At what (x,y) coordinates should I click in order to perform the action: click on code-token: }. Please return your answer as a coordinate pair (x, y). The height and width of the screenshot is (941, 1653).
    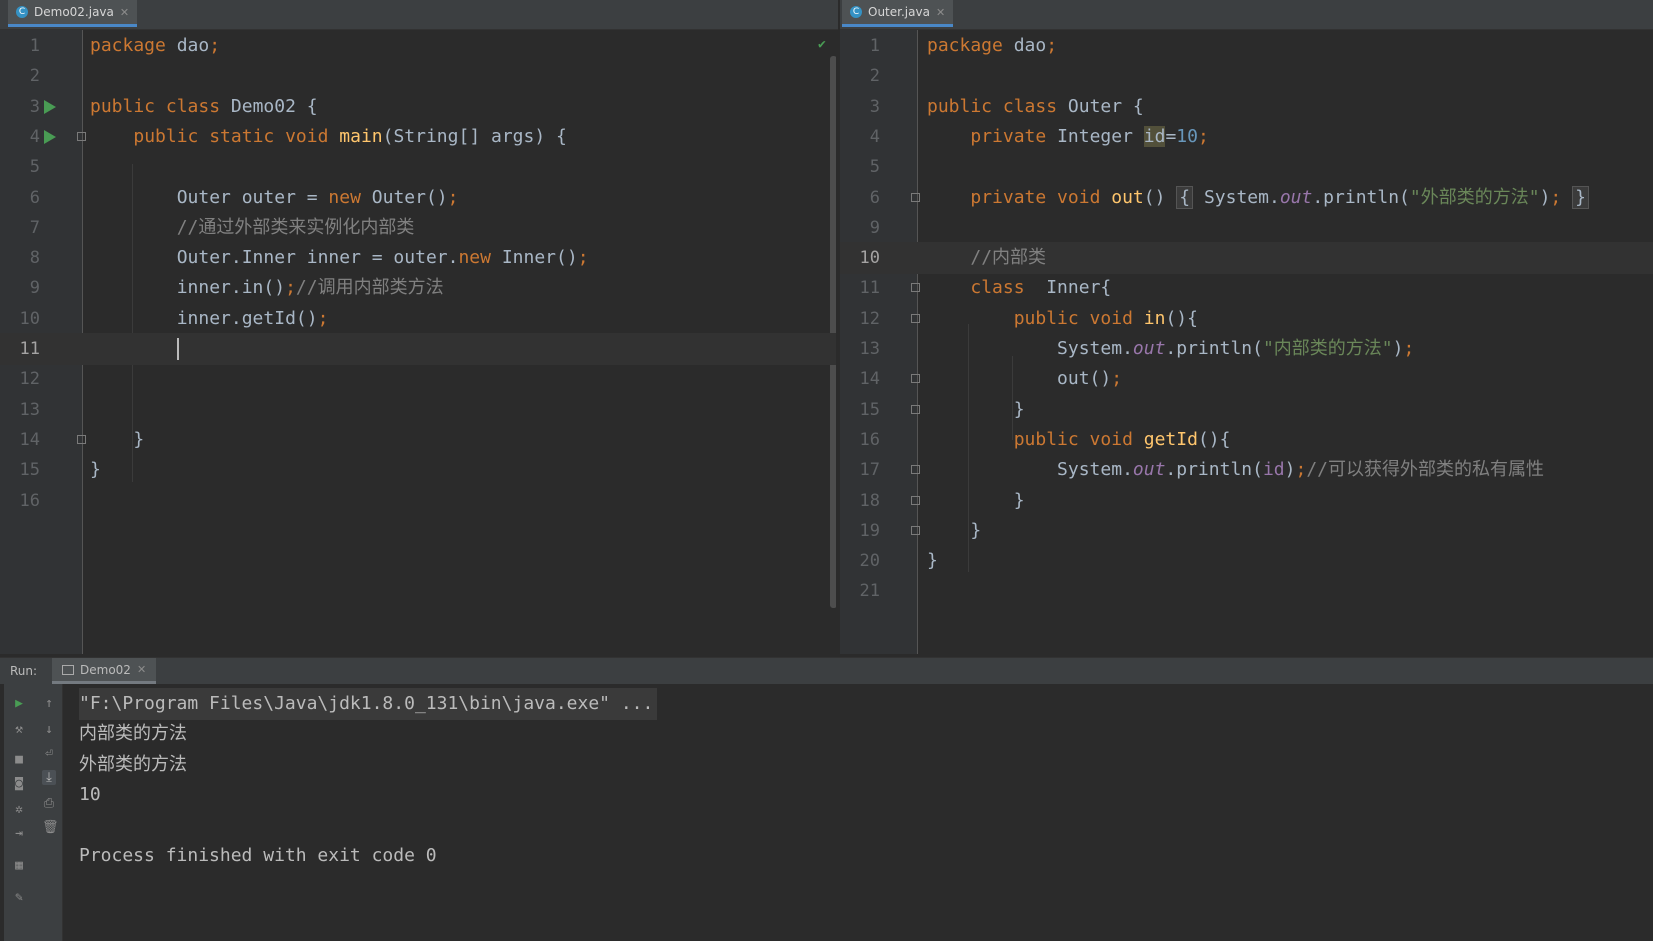
    Looking at the image, I should click on (1580, 197).